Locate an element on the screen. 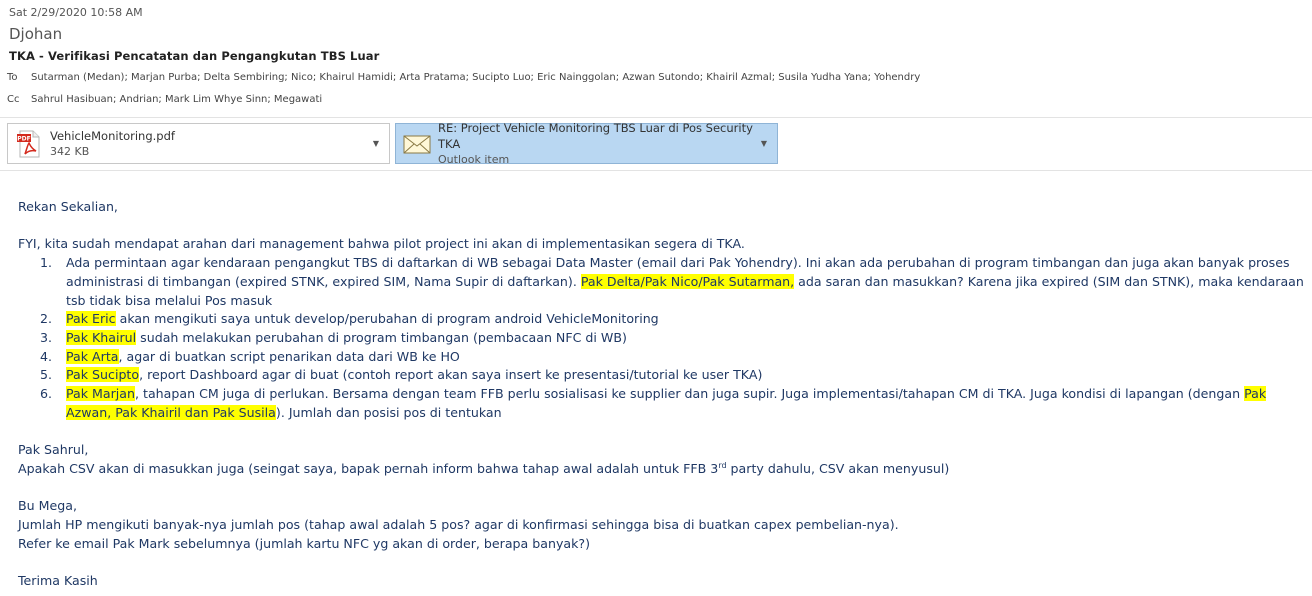  attachment-outlook-type: Outlook item is located at coordinates (474, 159).